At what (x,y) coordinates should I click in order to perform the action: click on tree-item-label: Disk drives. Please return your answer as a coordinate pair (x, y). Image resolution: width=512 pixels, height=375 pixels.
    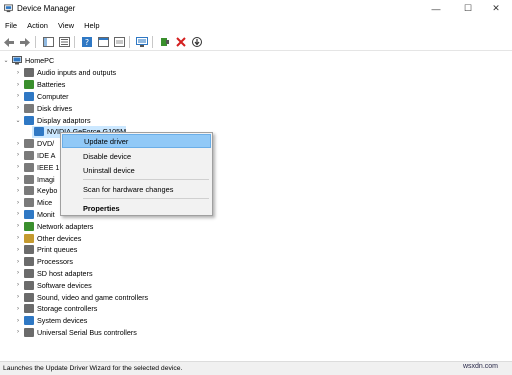
    Looking at the image, I should click on (55, 108).